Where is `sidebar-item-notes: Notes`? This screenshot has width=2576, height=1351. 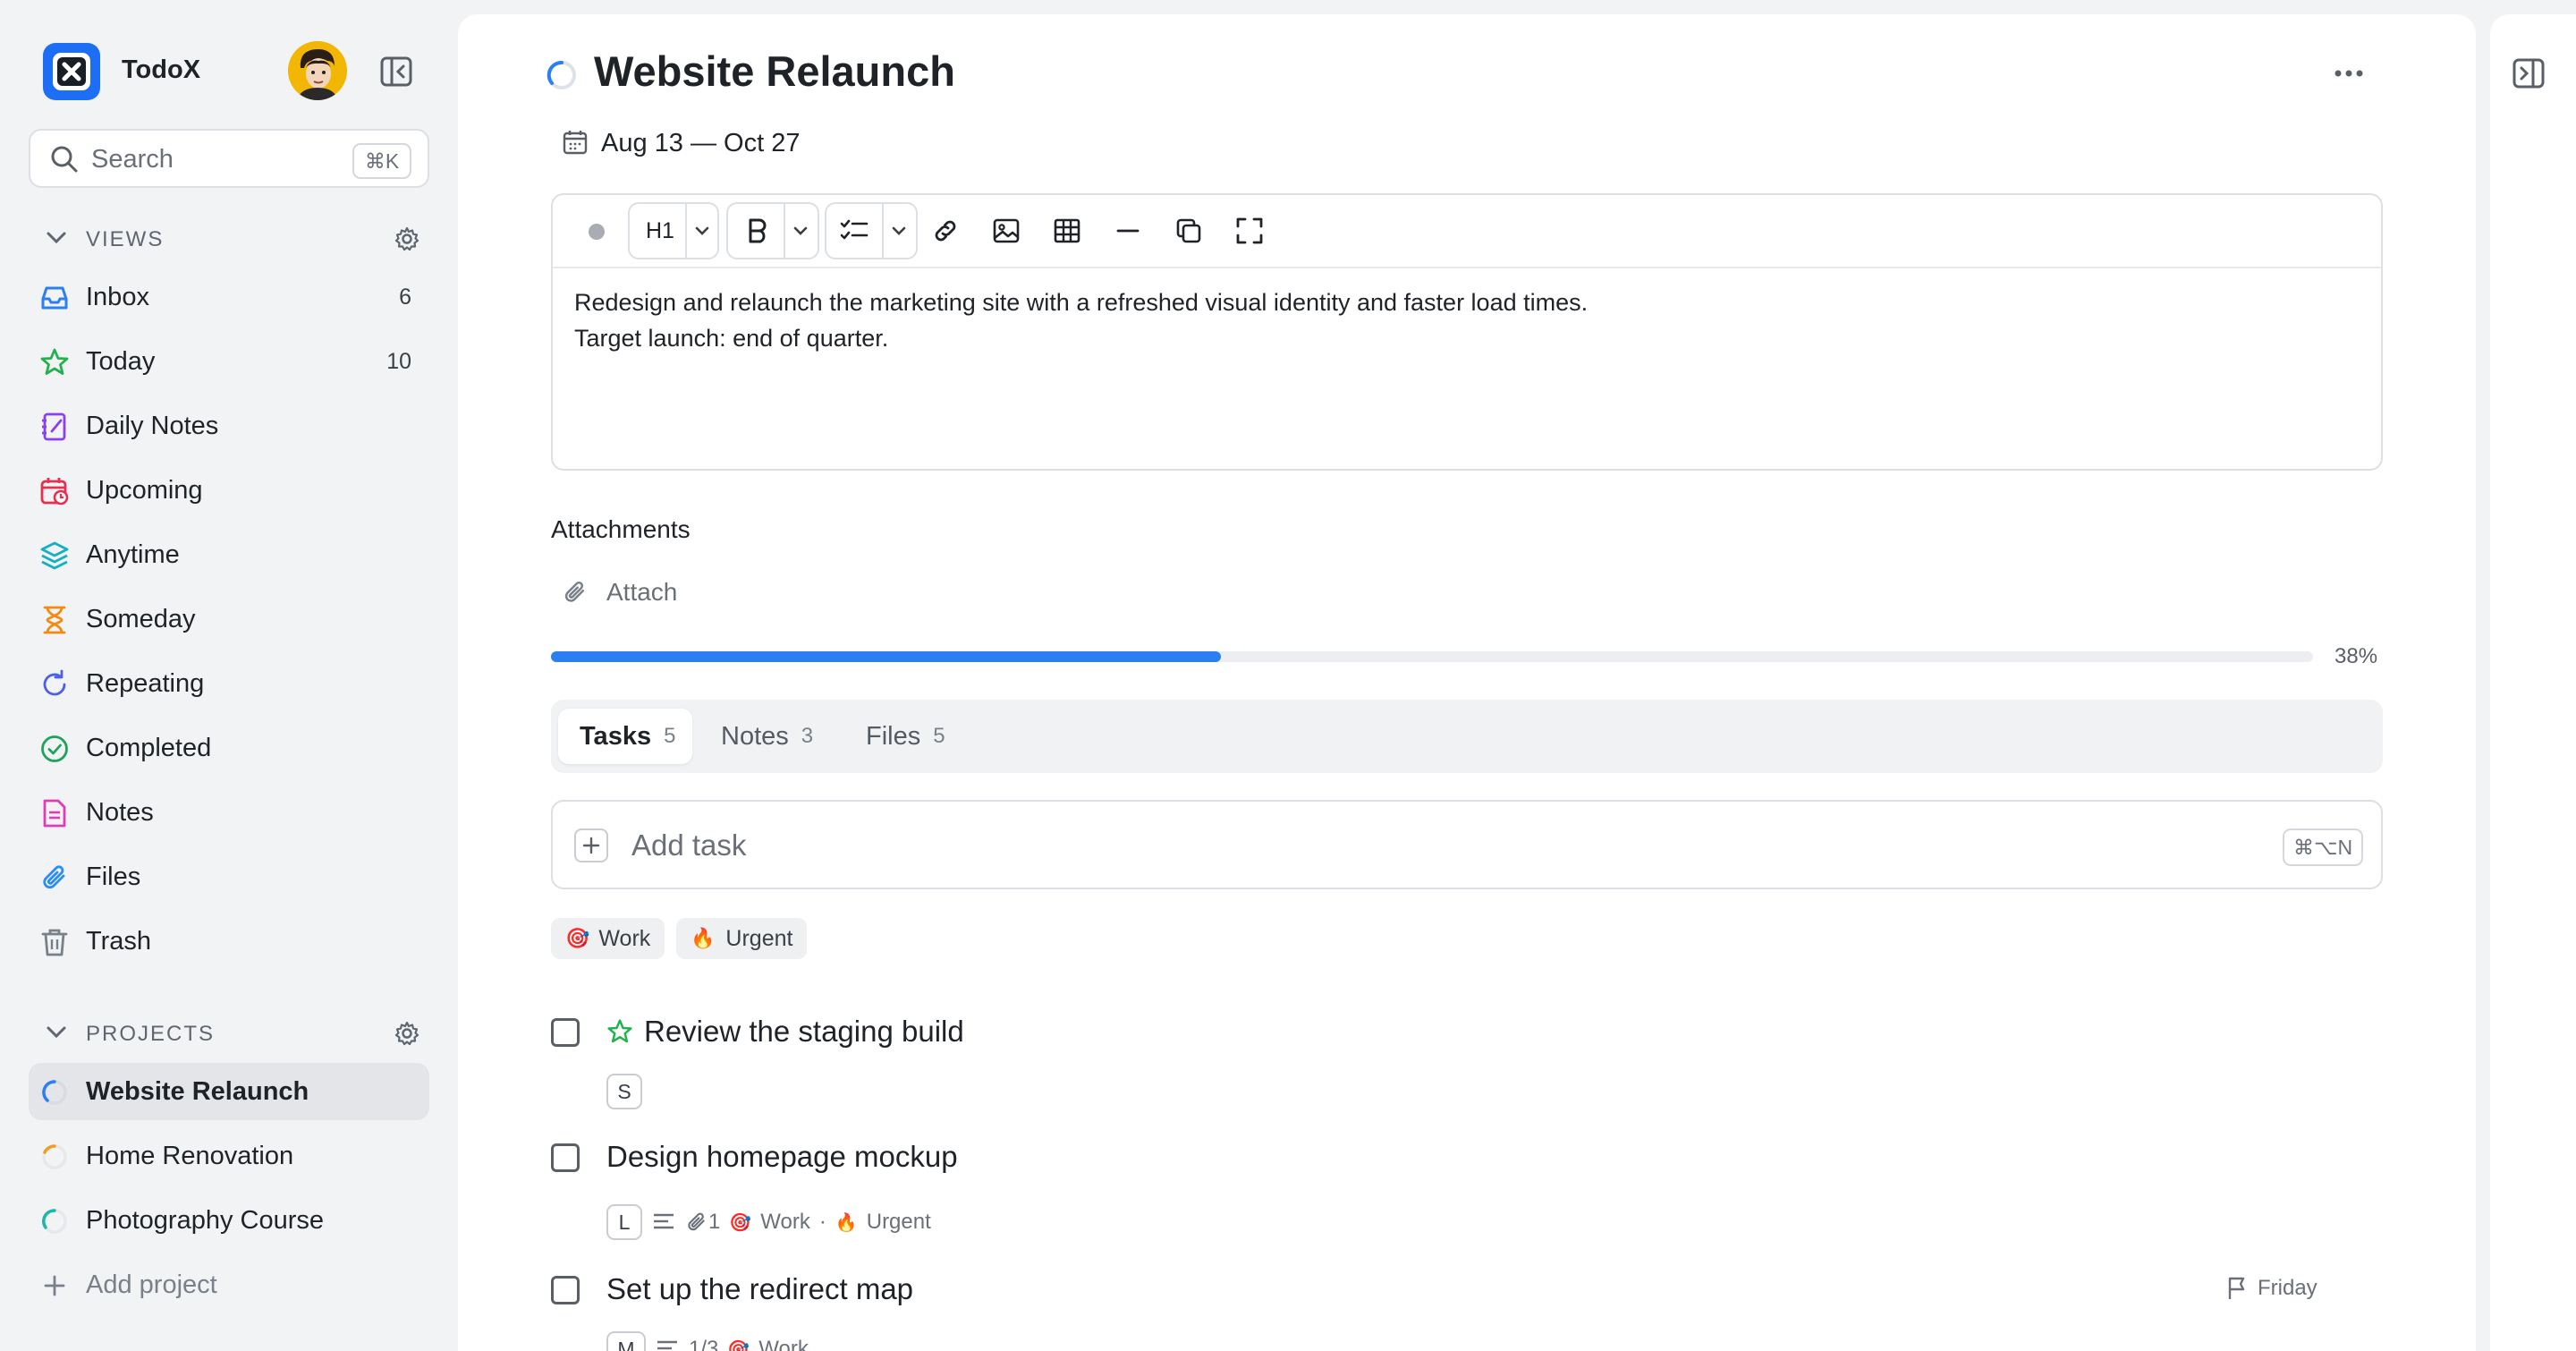 sidebar-item-notes: Notes is located at coordinates (229, 812).